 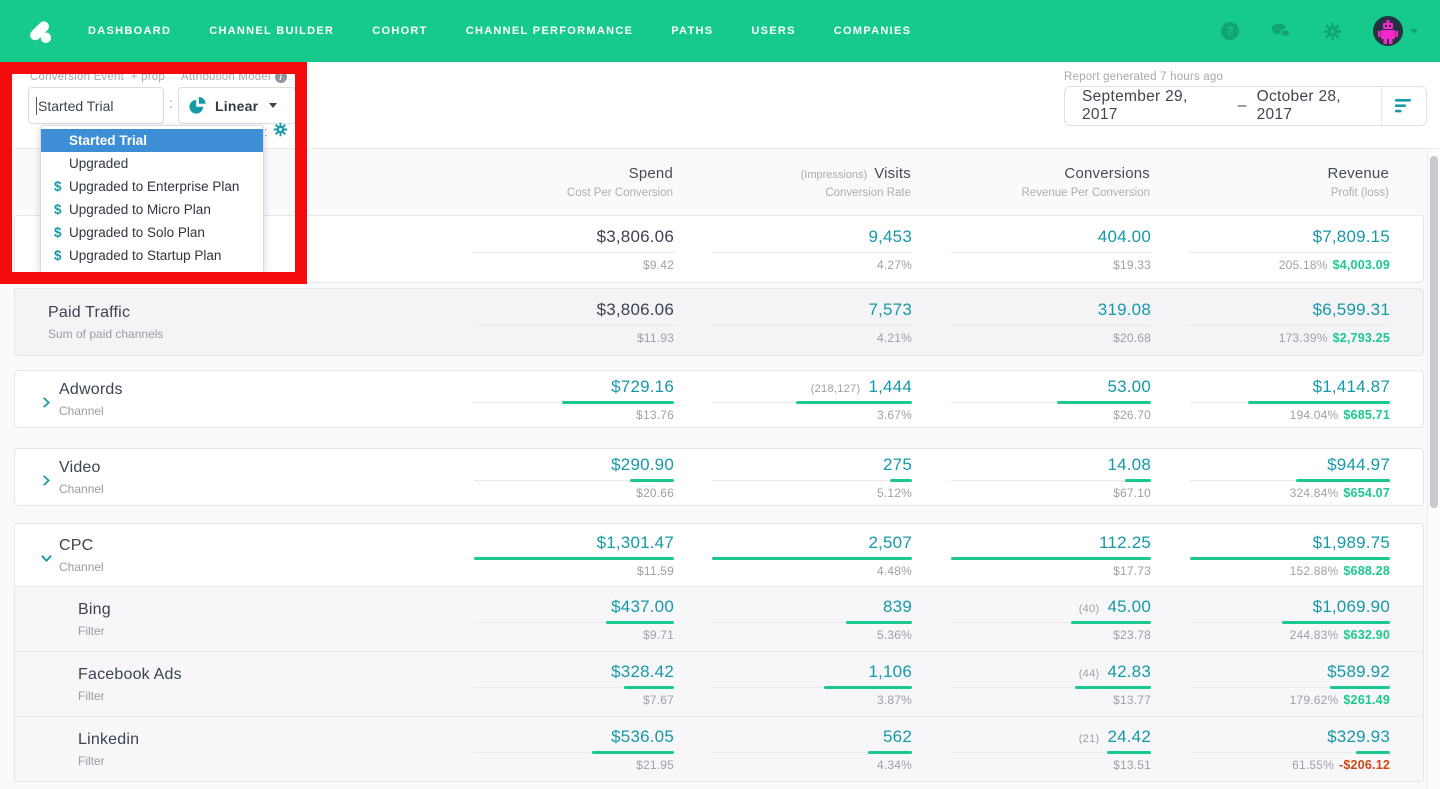 I want to click on user-menu, so click(x=1395, y=31).